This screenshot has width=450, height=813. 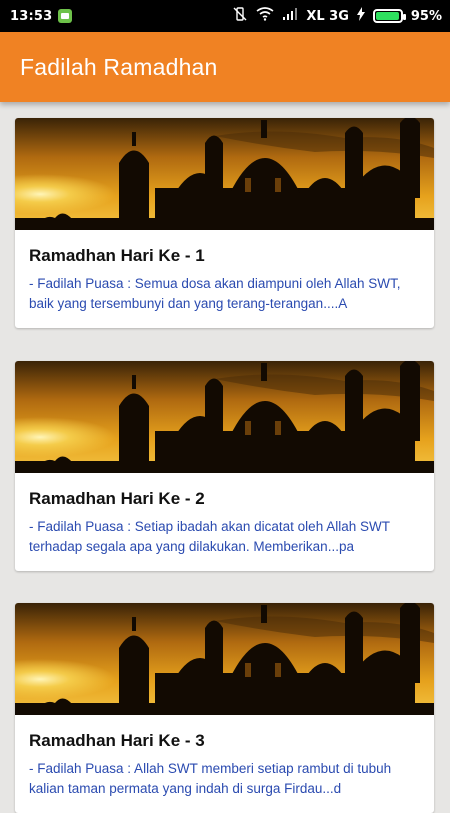 What do you see at coordinates (225, 67) in the screenshot?
I see `app-bar: Fadilah Ramadhan` at bounding box center [225, 67].